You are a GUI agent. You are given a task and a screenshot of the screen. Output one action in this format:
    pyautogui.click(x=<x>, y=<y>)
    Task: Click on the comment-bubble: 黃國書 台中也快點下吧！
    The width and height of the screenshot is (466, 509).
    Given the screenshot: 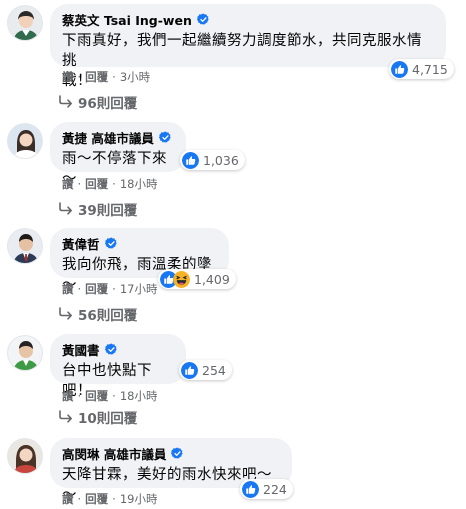 What is the action you would take?
    pyautogui.click(x=118, y=366)
    